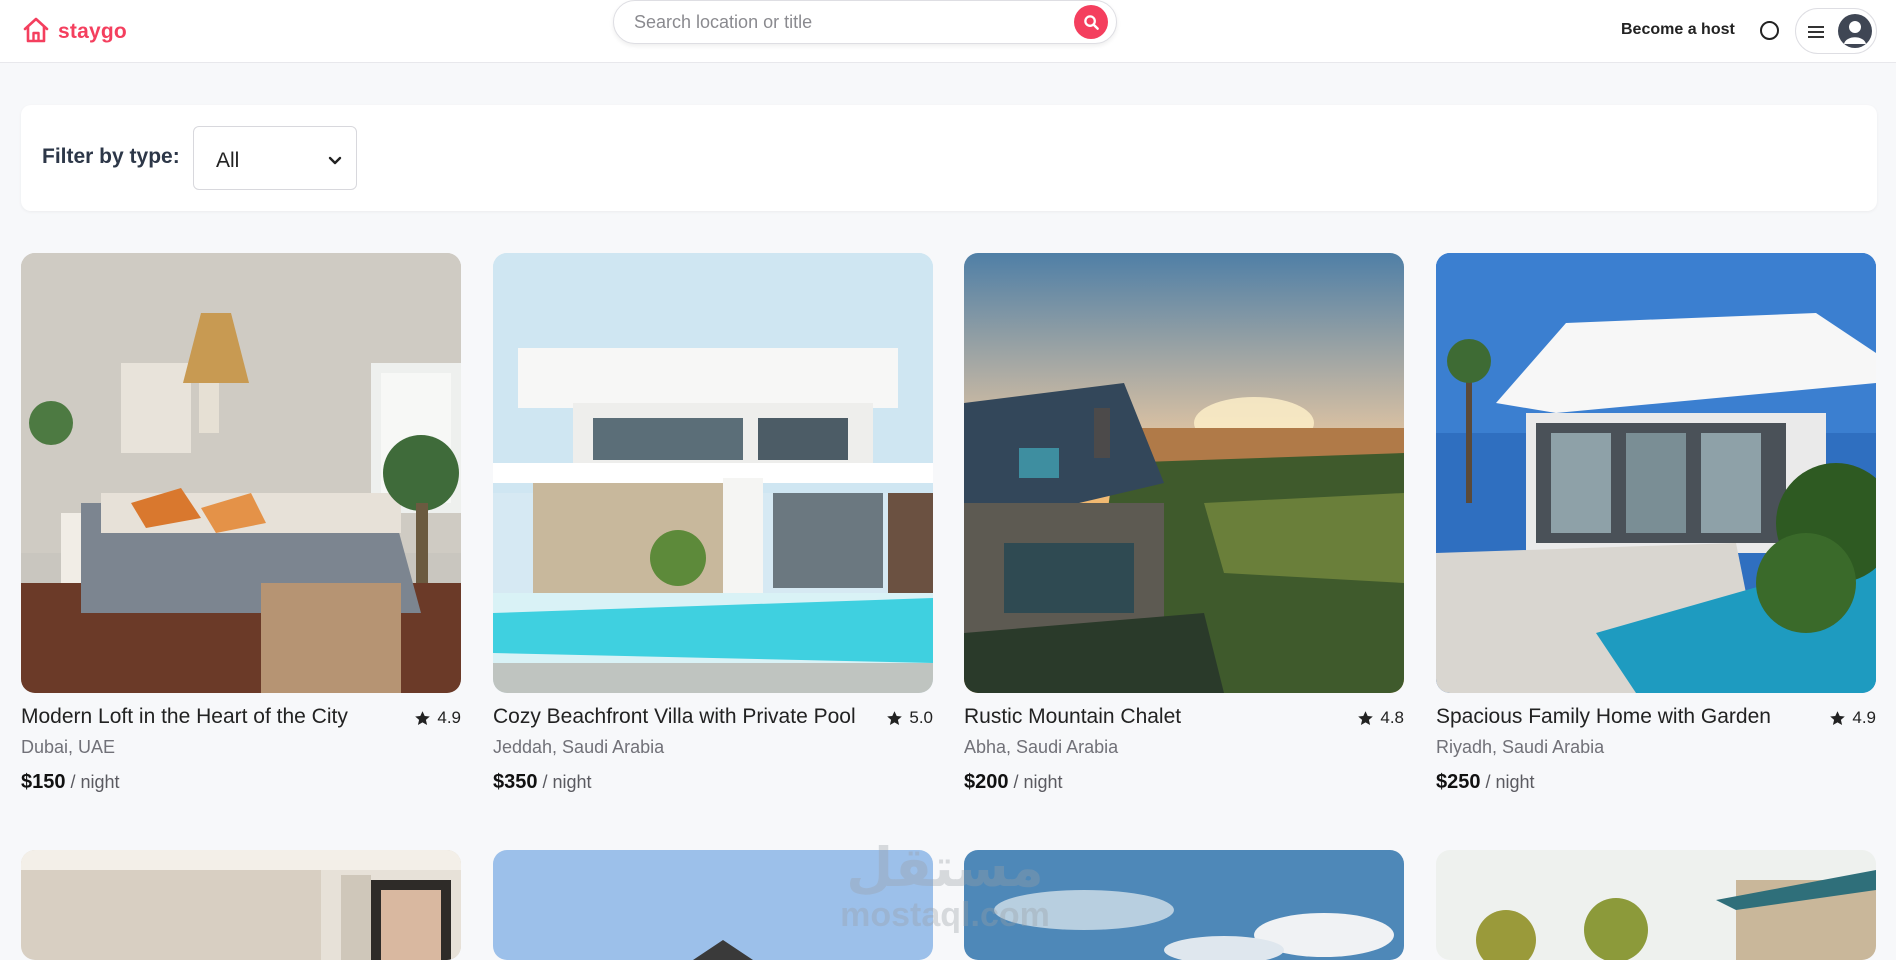 The image size is (1896, 960). I want to click on become-host-link: Become a host, so click(1678, 30).